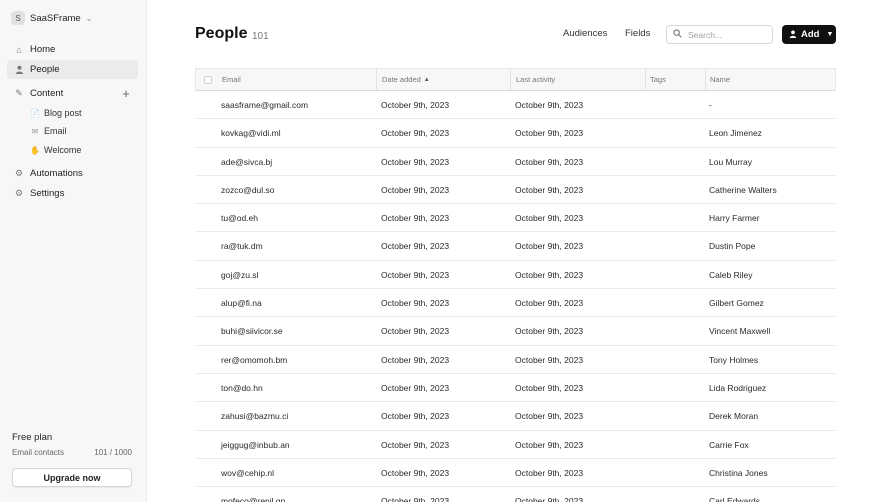  I want to click on sidebar-item-home: ⌂ Home, so click(72, 49).